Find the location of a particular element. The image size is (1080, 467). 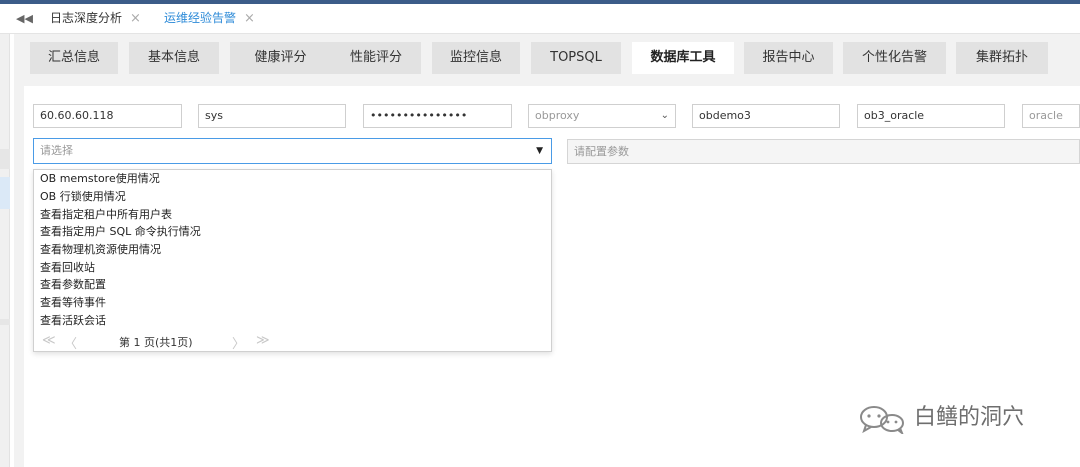

dropdown-option: 查看回收站 is located at coordinates (67, 268).